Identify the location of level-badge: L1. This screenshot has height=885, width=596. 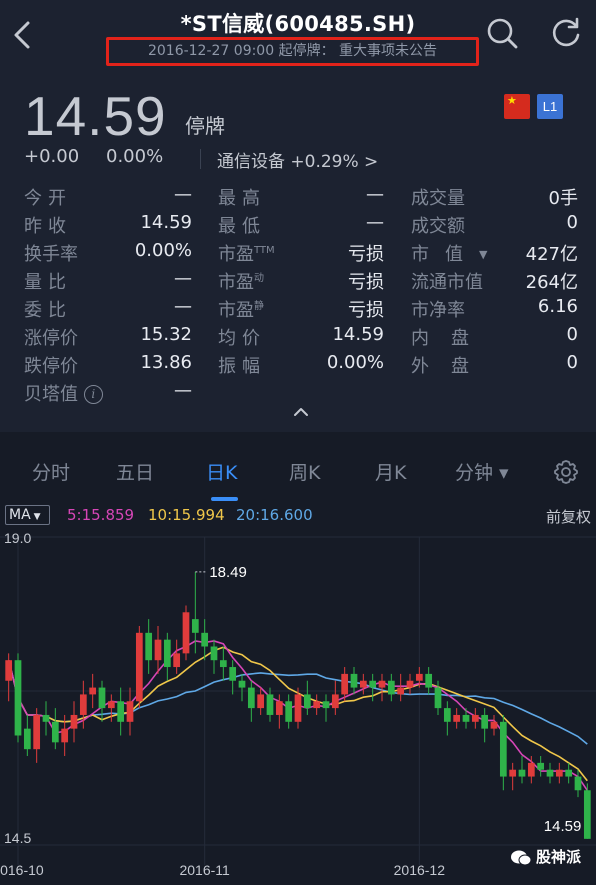
(550, 106).